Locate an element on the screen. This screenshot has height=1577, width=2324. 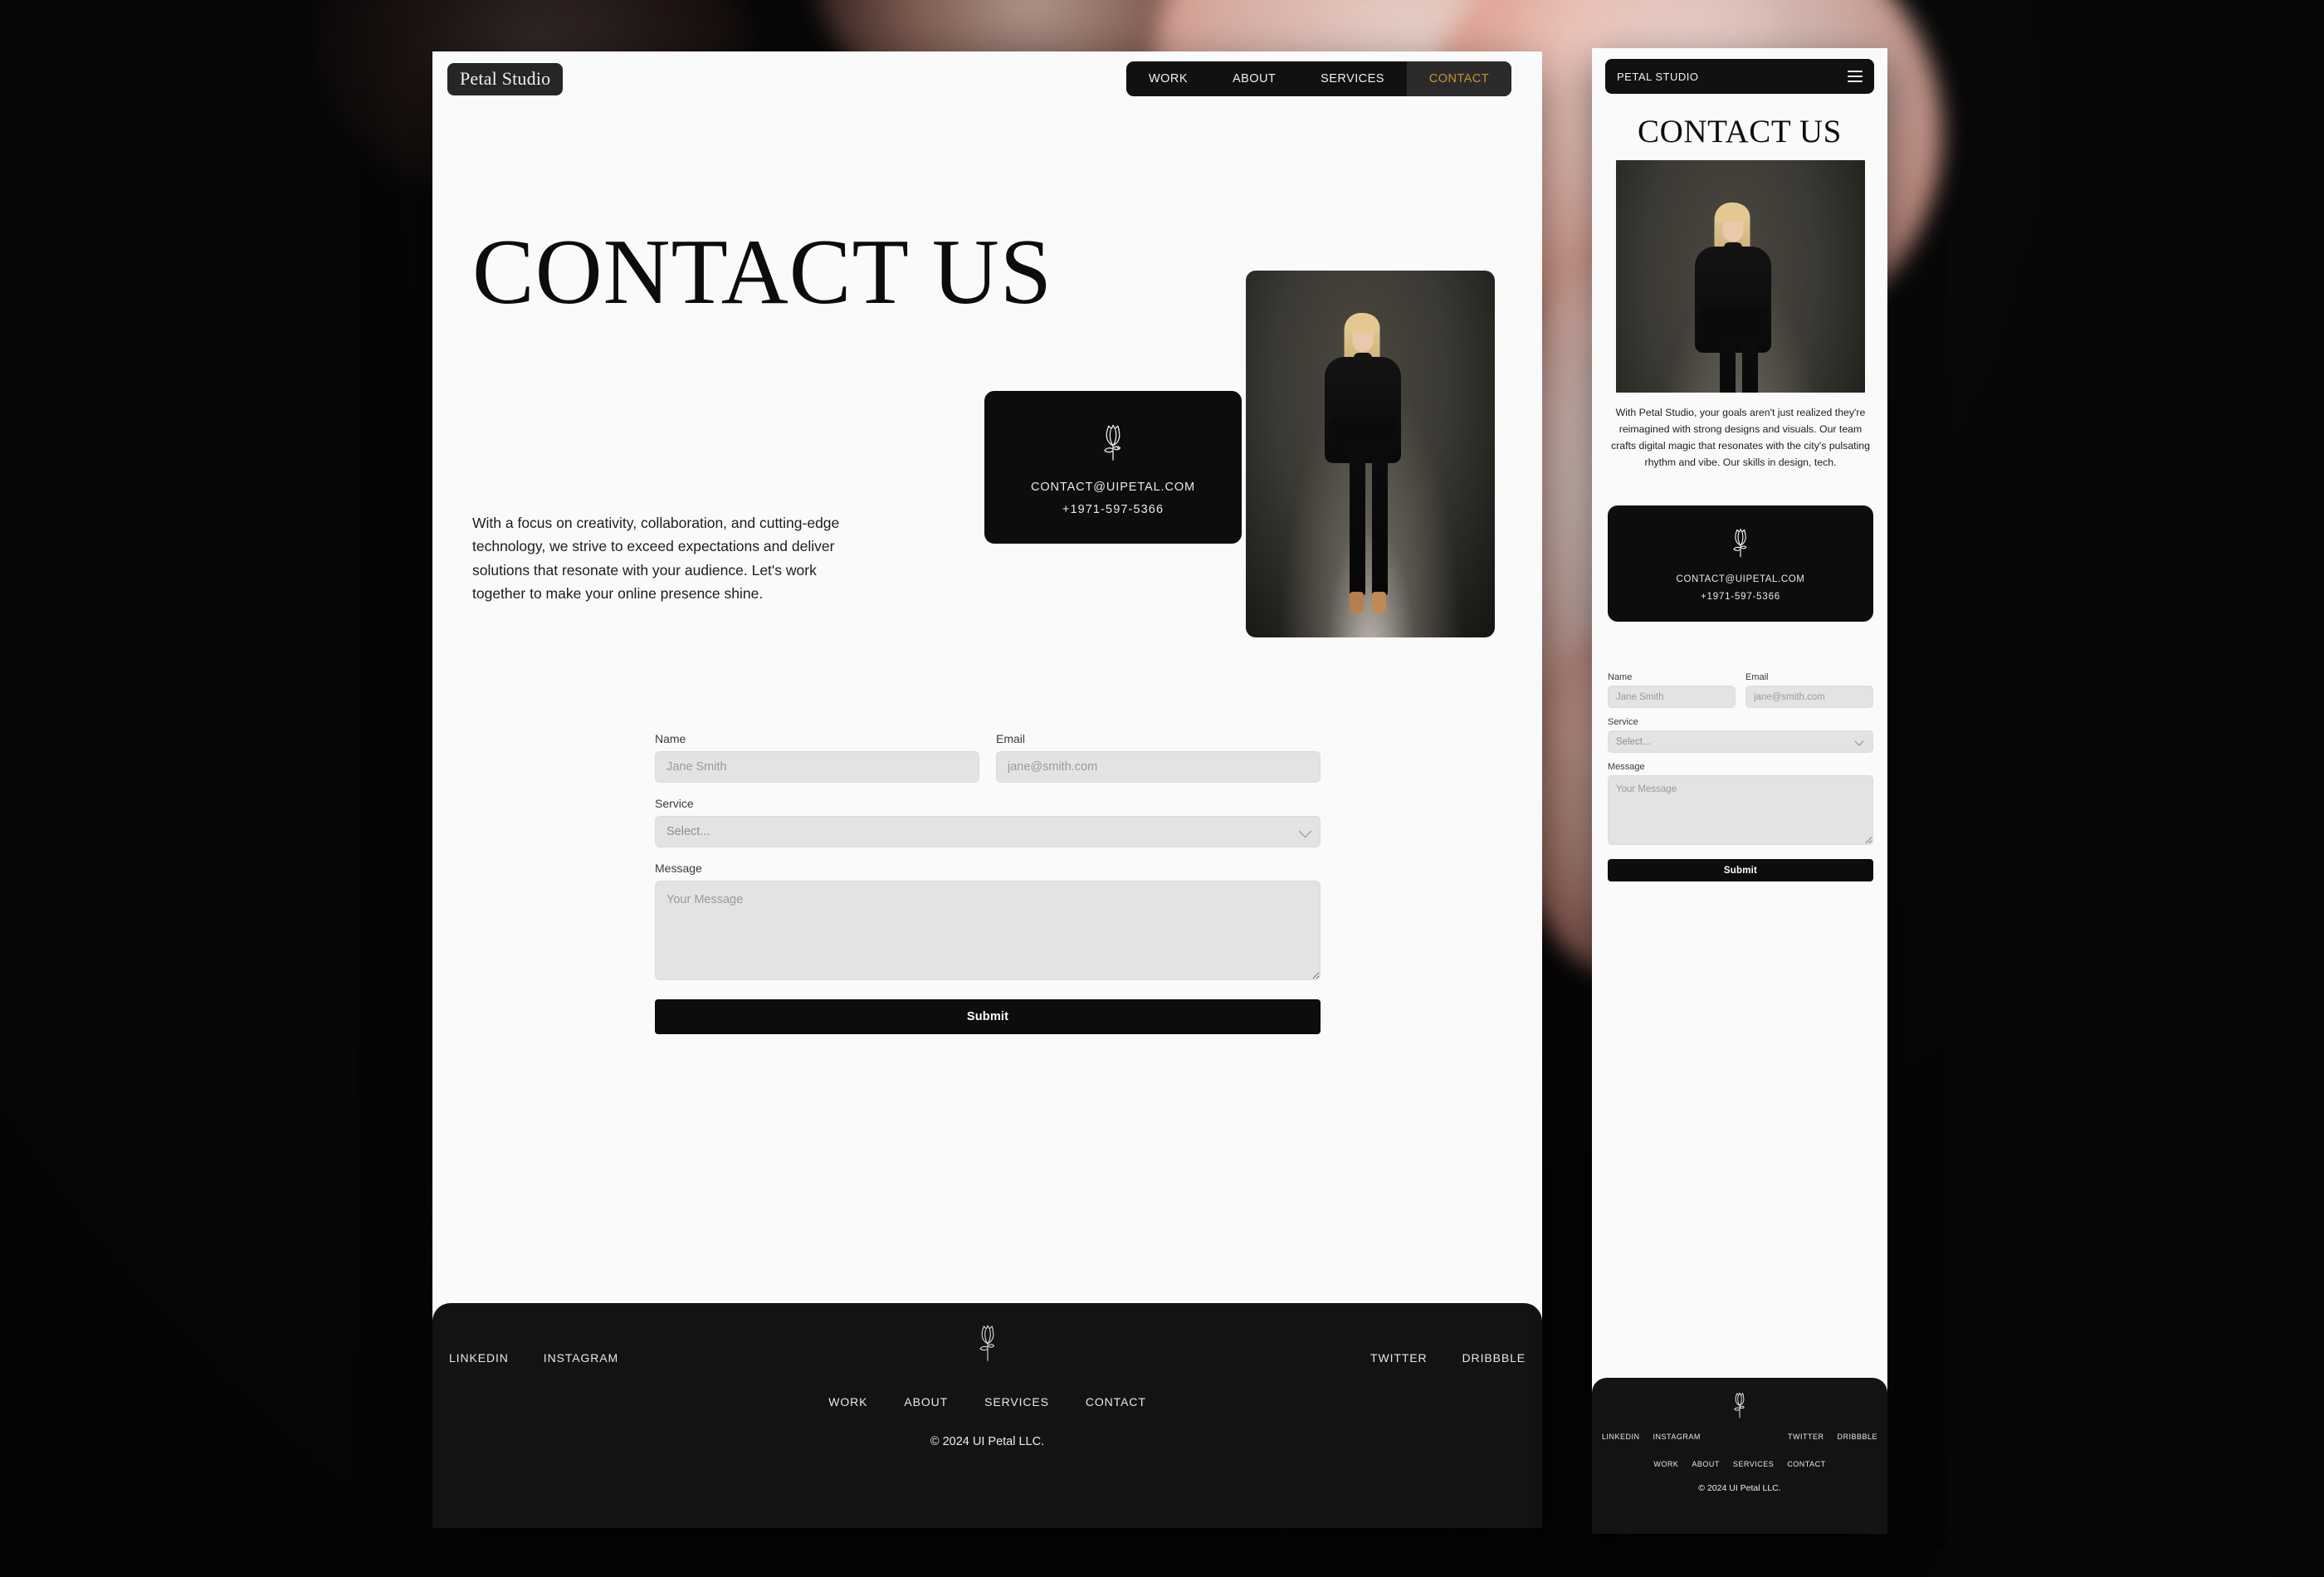
mobile-header: PETAL STUDIO is located at coordinates (1740, 76).